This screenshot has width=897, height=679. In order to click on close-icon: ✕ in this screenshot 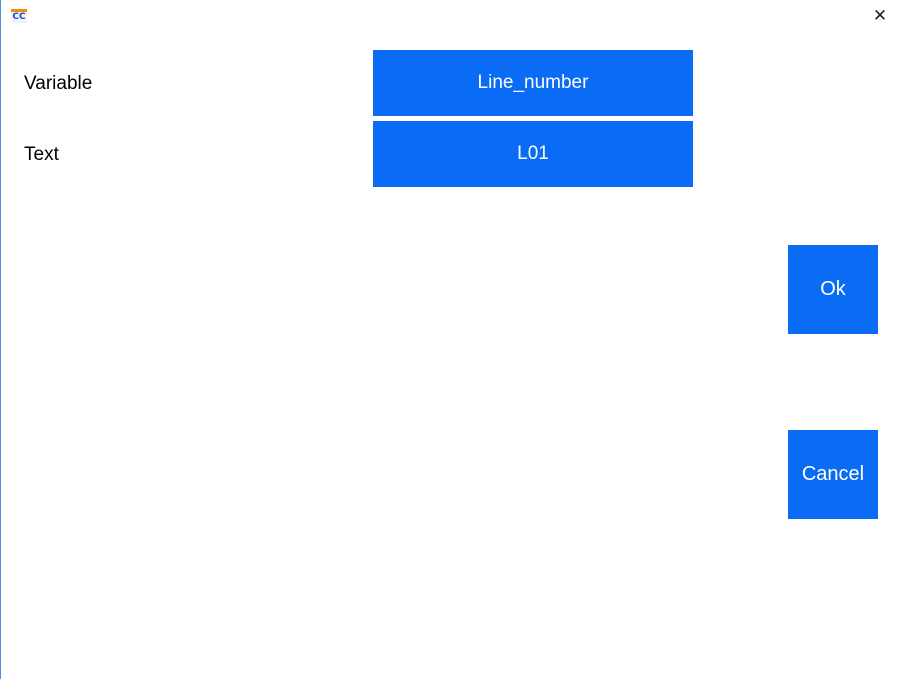, I will do `click(880, 16)`.